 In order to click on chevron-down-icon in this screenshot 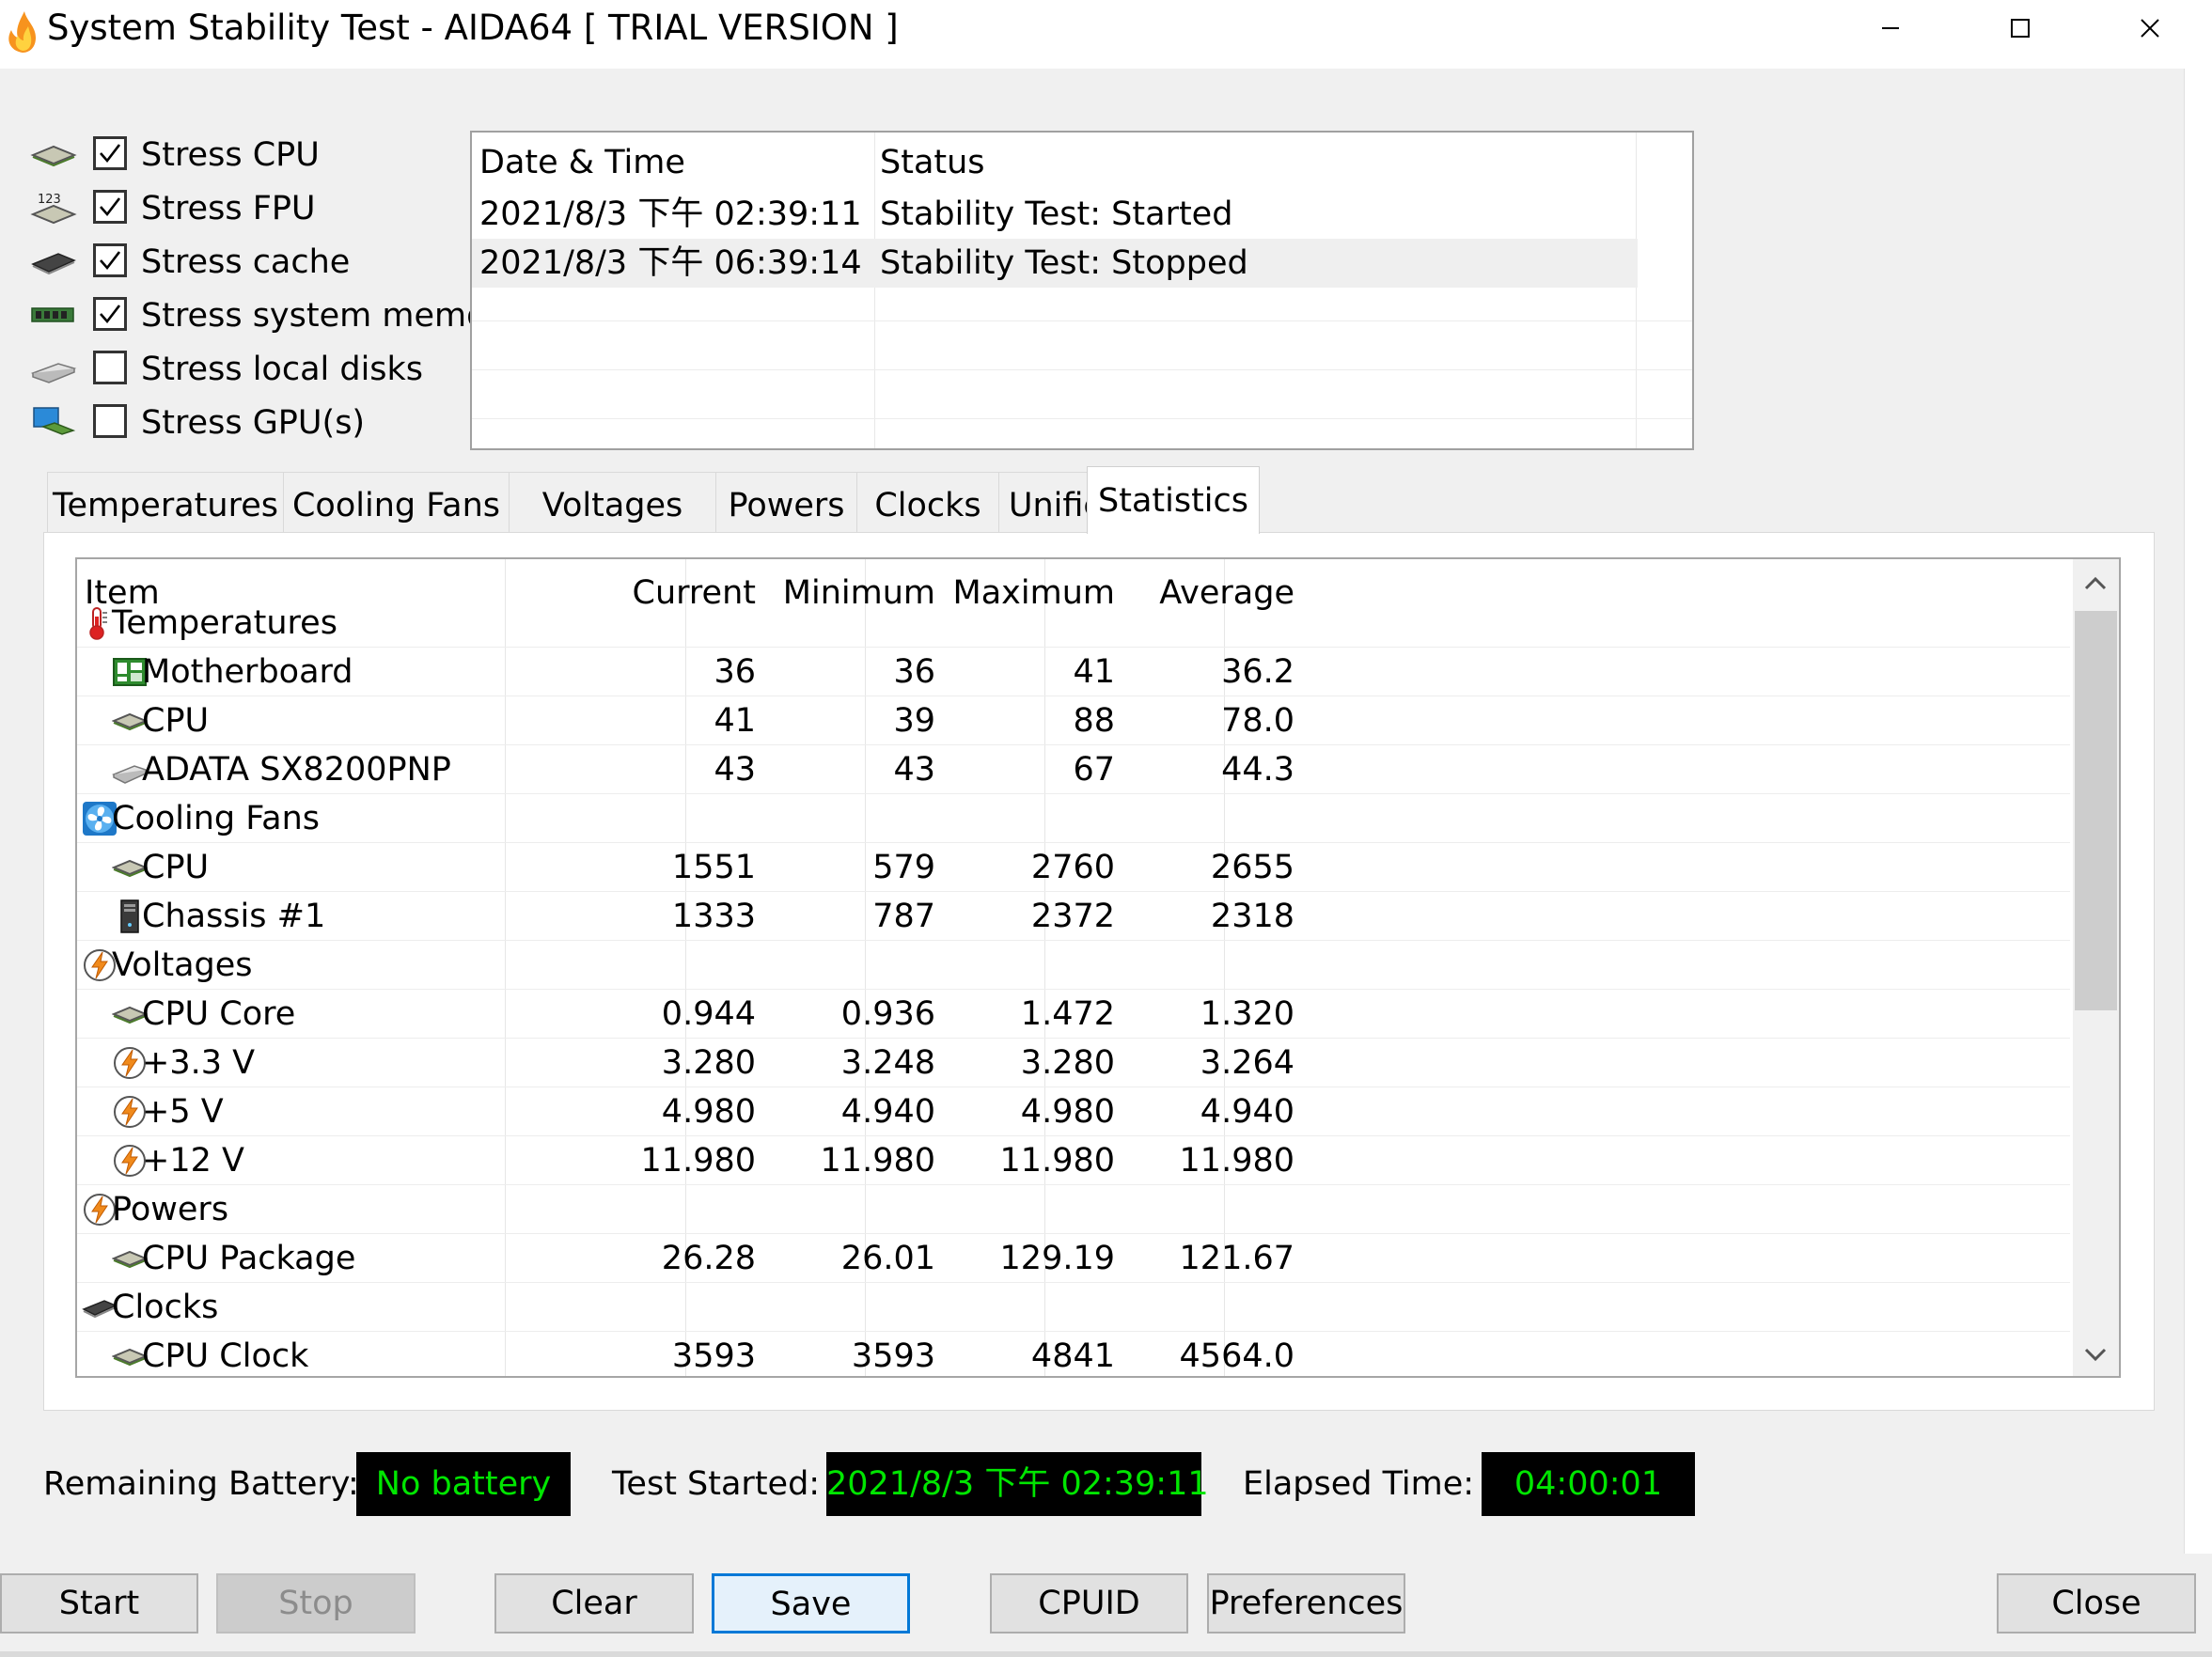, I will do `click(2095, 1354)`.